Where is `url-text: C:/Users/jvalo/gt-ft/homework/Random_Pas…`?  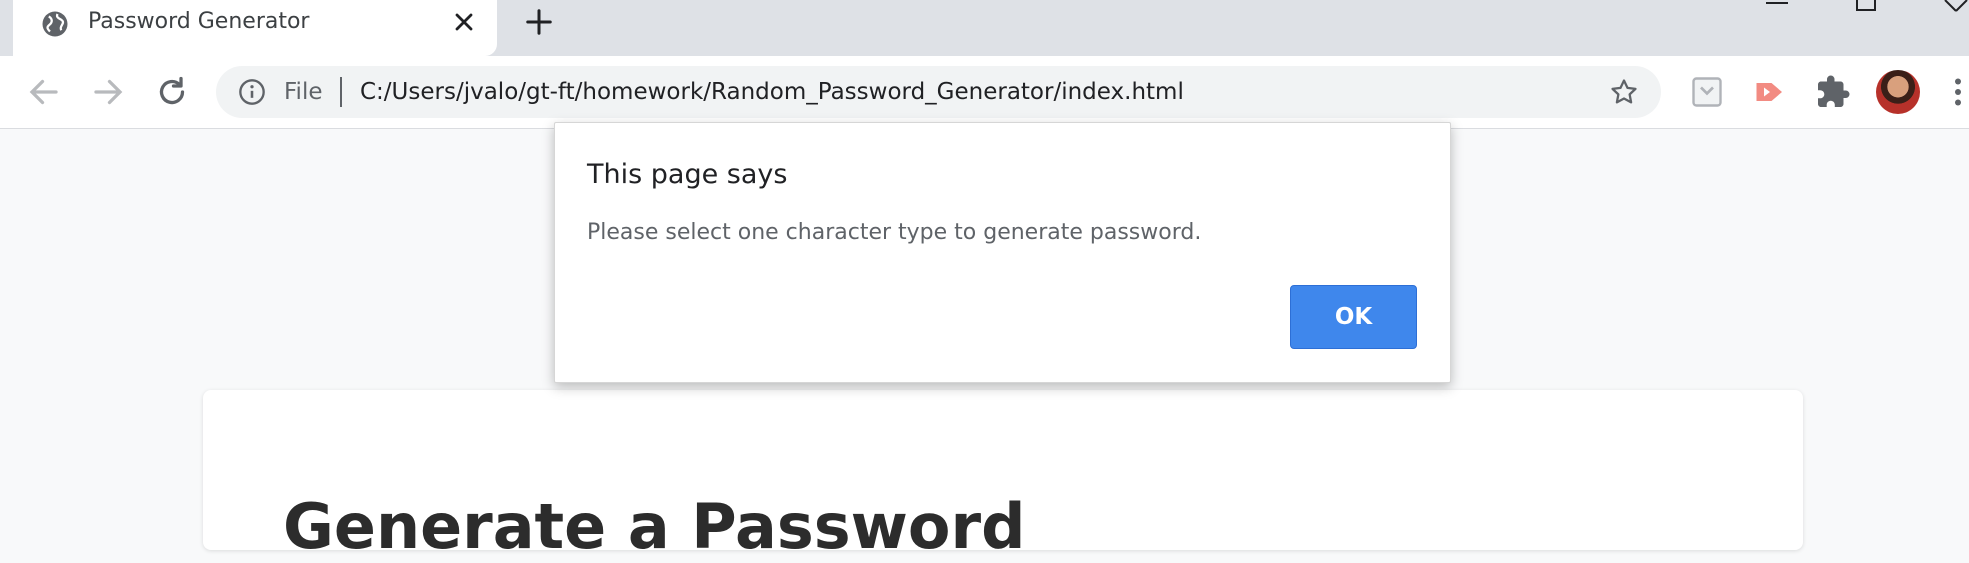 url-text: C:/Users/jvalo/gt-ft/homework/Random_Pas… is located at coordinates (772, 92).